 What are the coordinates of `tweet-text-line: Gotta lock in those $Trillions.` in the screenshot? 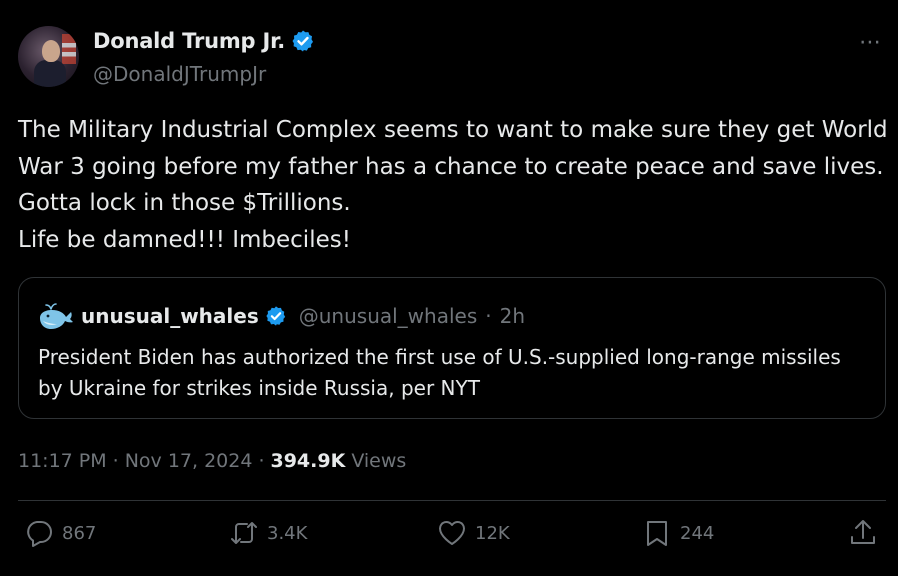 It's located at (184, 203).